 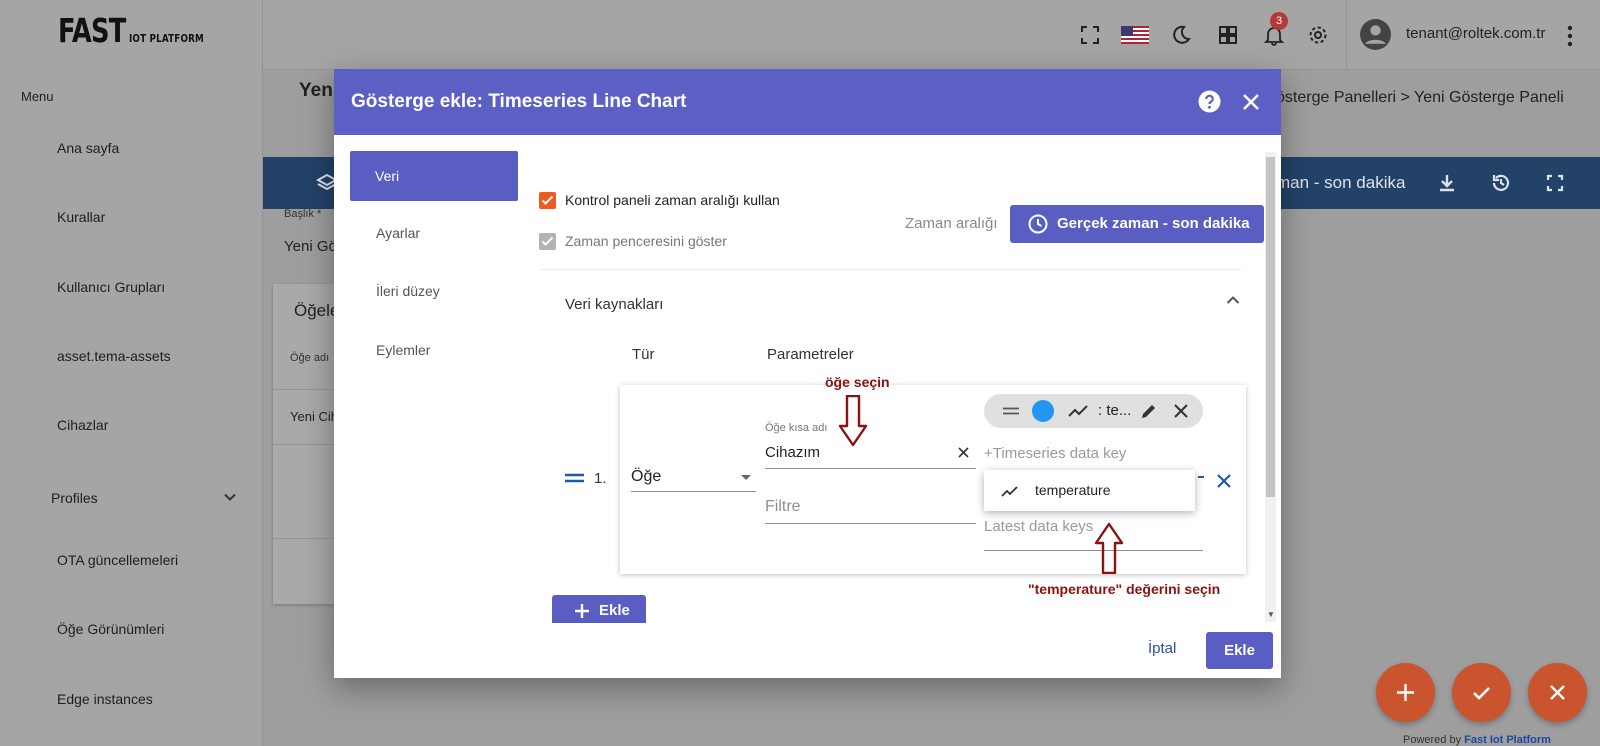 I want to click on tab-label: İleri düzey, so click(x=408, y=291).